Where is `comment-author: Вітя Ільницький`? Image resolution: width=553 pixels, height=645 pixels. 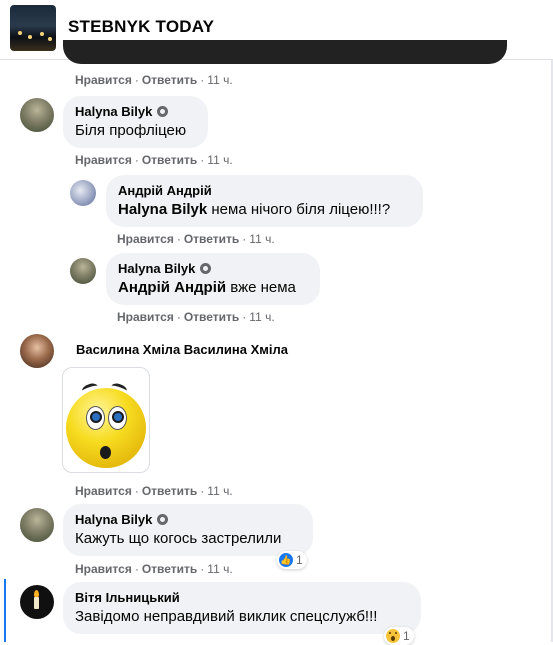
comment-author: Вітя Ільницький is located at coordinates (242, 597).